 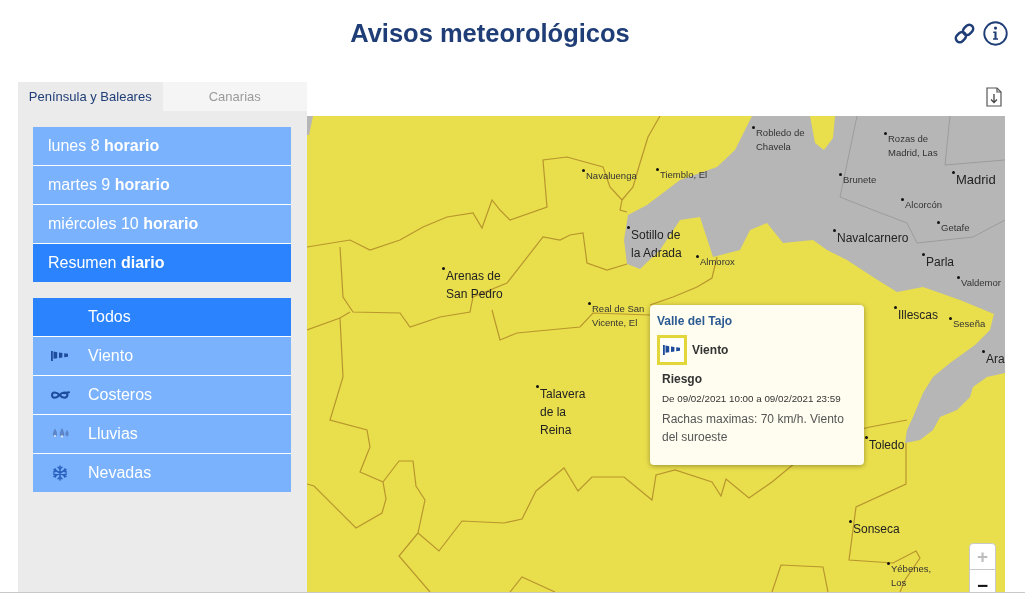 I want to click on phenomenon-menu-item: Todos, so click(x=162, y=317).